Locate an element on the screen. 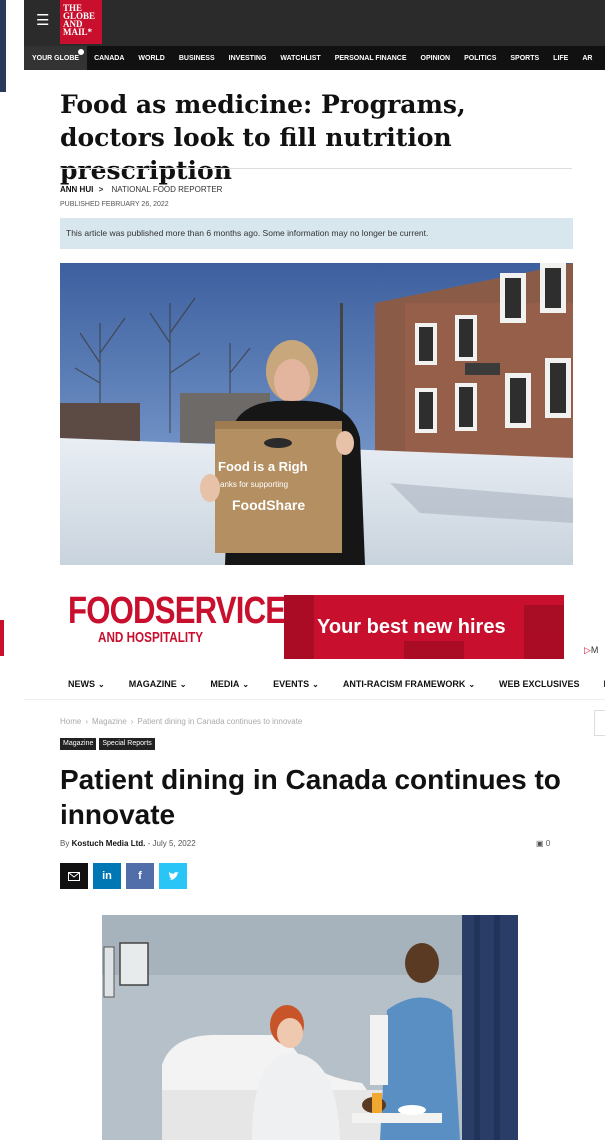 Image resolution: width=605 pixels, height=1140 pixels. nav-item-investing: INVESTING is located at coordinates (248, 58).